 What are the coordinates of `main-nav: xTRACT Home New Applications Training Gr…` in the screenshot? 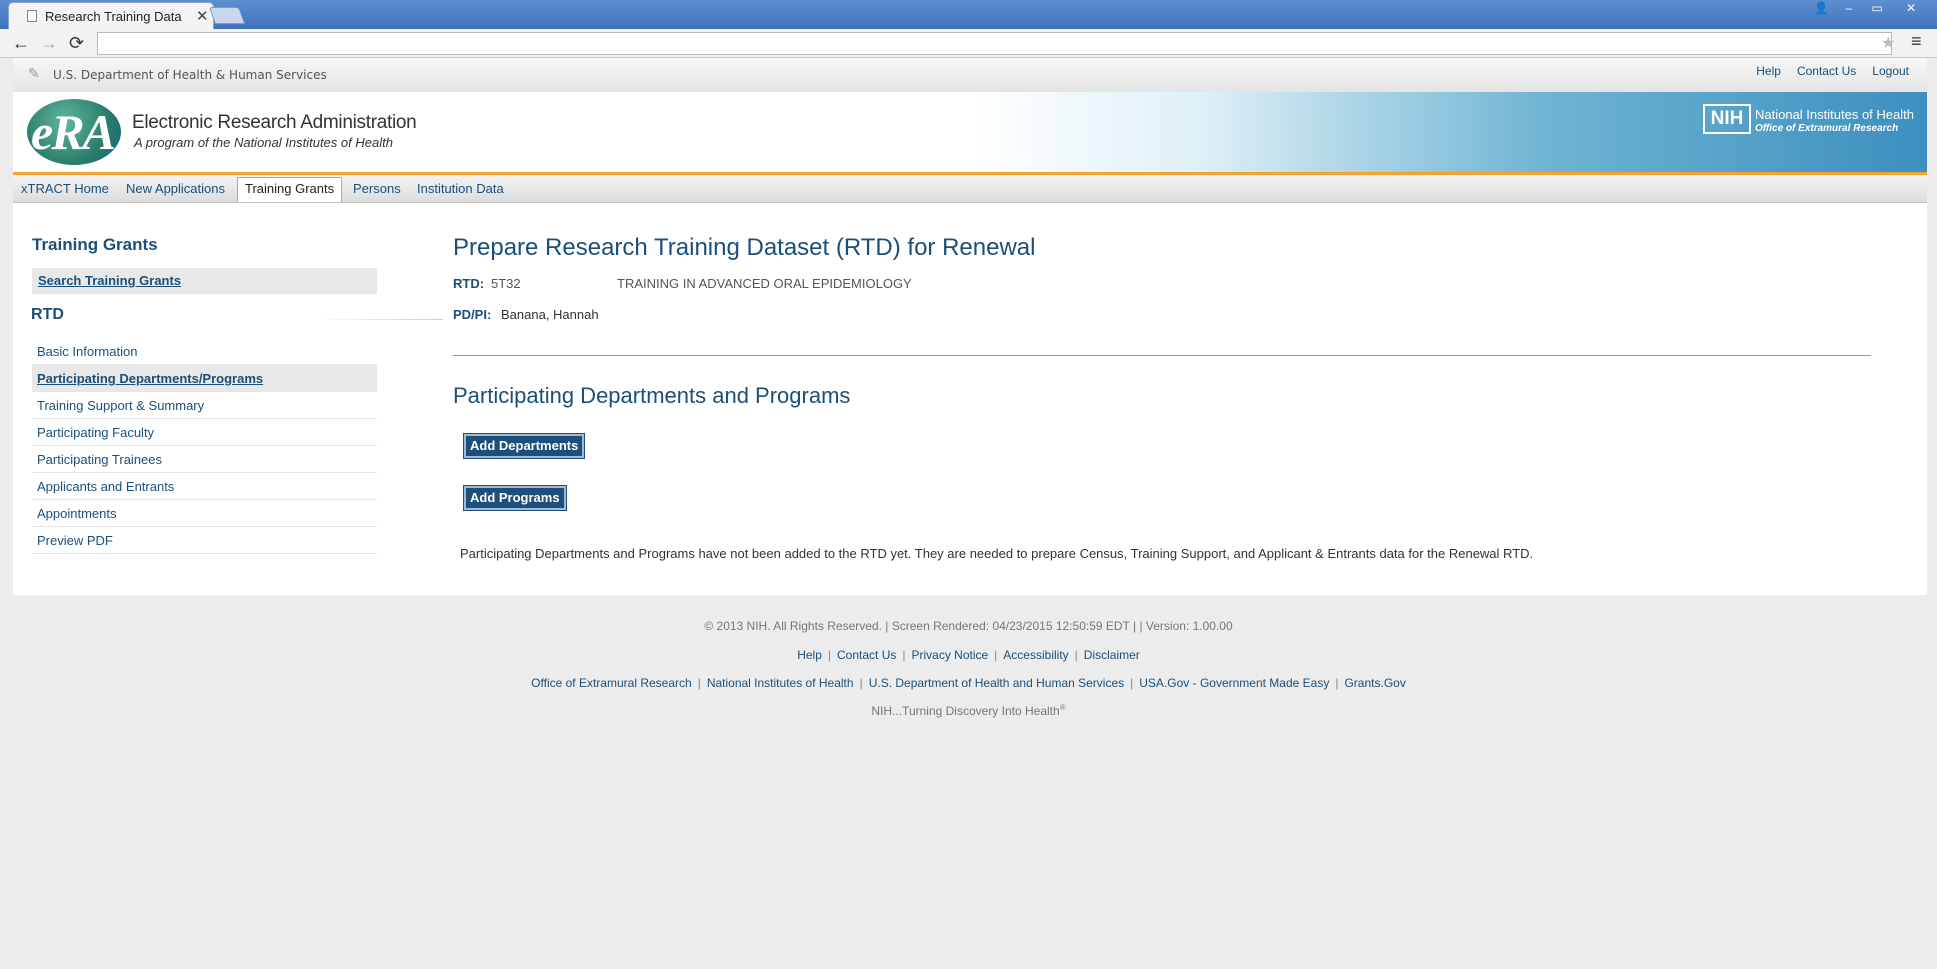 It's located at (970, 189).